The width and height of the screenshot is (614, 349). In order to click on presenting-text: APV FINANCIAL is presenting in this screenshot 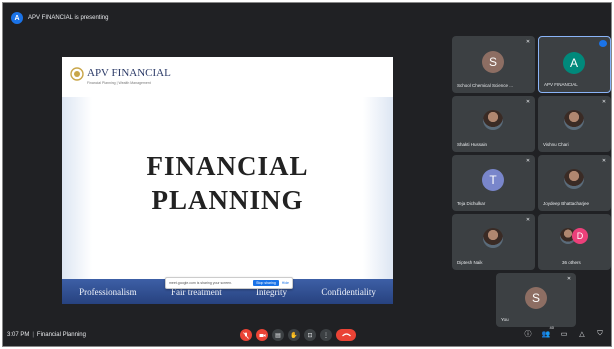, I will do `click(68, 18)`.